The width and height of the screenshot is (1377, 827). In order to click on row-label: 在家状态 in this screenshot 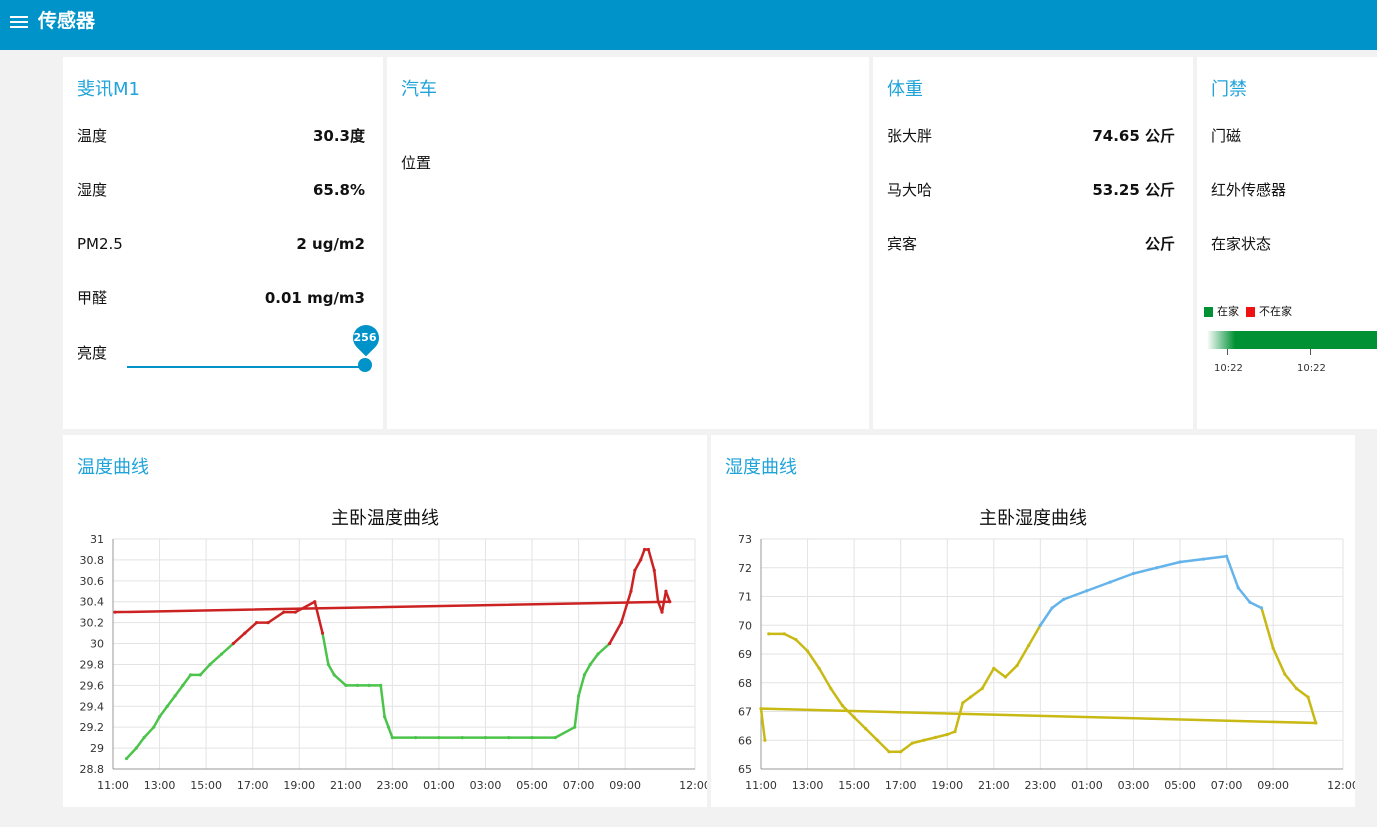, I will do `click(1241, 244)`.